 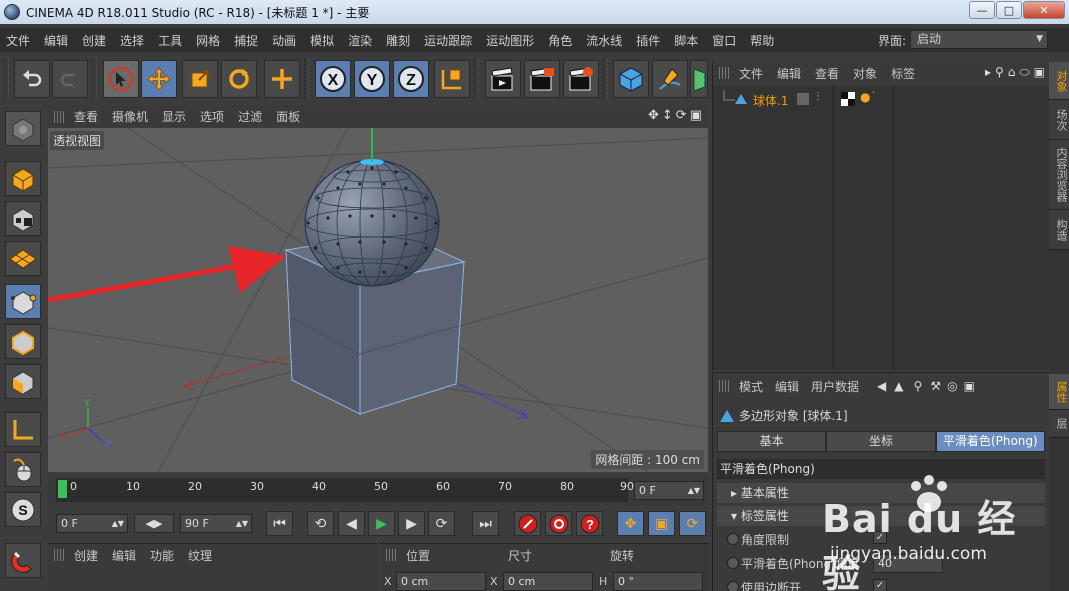 What do you see at coordinates (216, 523) in the screenshot?
I see `end-frame-field: 90 F ▲▼` at bounding box center [216, 523].